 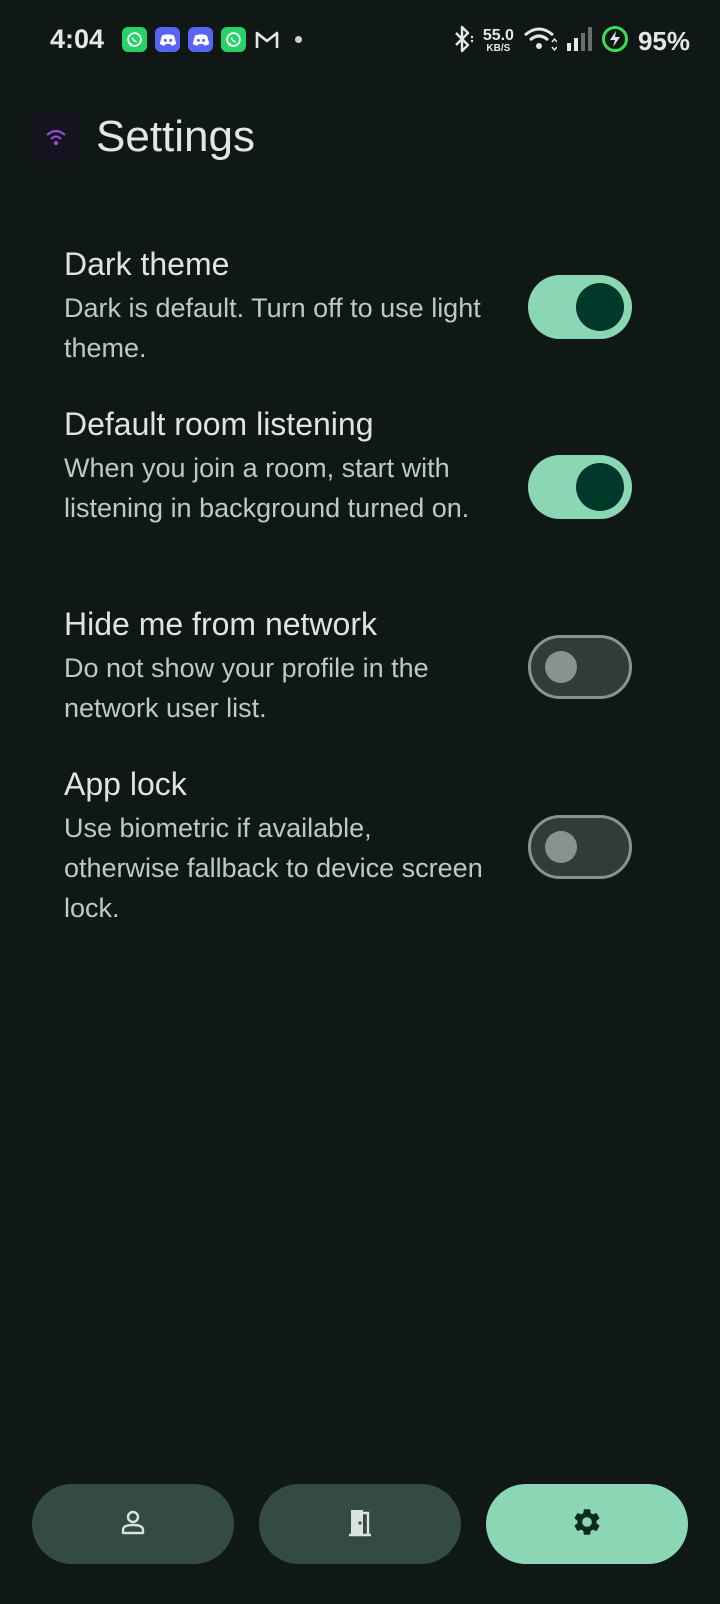 I want to click on setting-title: App lock, so click(x=125, y=784).